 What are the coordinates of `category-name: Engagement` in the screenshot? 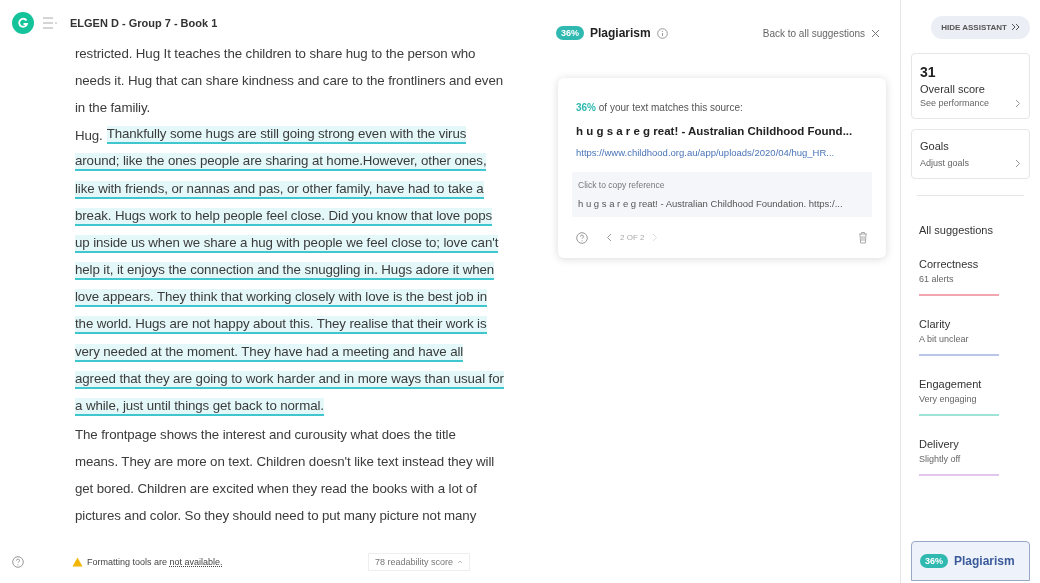 It's located at (965, 384).